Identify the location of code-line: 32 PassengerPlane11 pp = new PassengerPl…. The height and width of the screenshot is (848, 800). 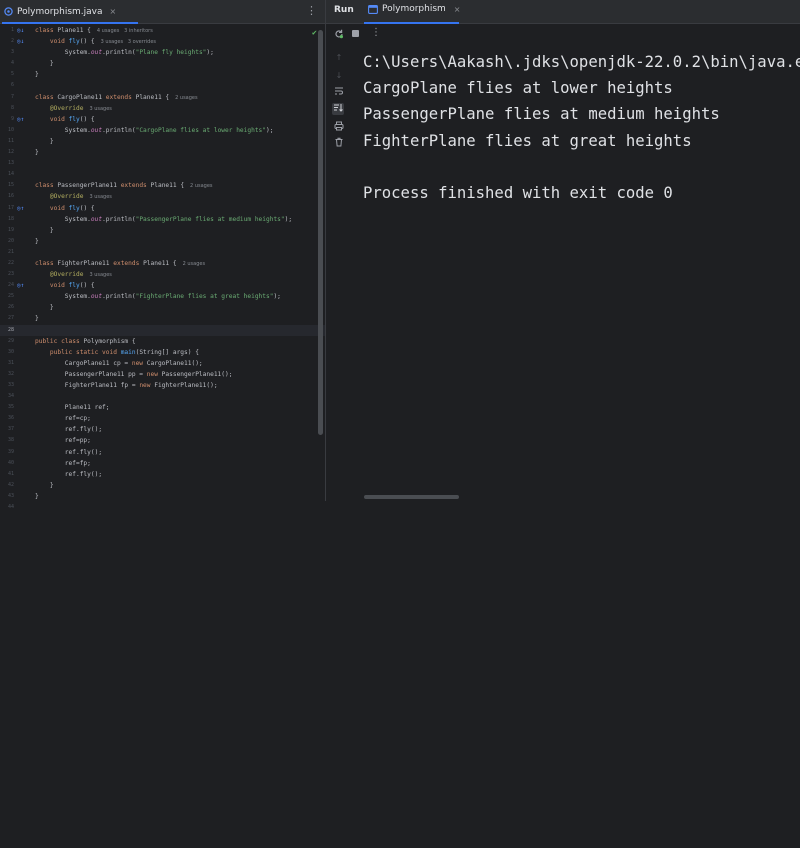
(162, 374).